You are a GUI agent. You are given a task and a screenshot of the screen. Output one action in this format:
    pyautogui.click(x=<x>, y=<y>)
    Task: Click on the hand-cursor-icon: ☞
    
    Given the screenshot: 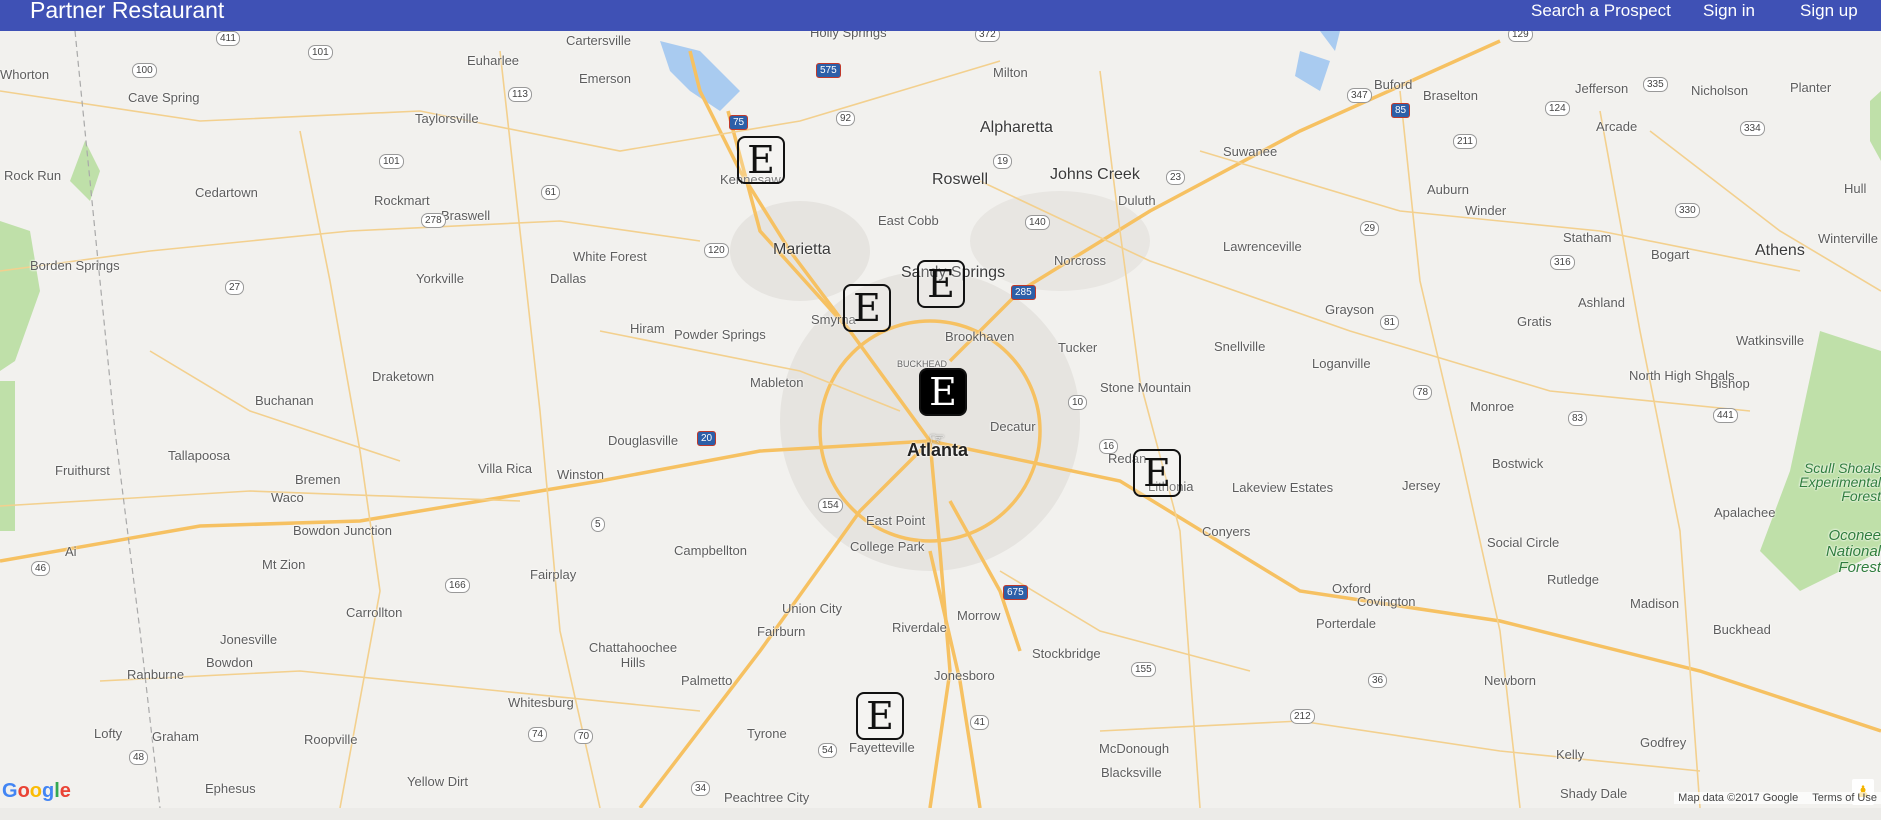 What is the action you would take?
    pyautogui.click(x=937, y=439)
    